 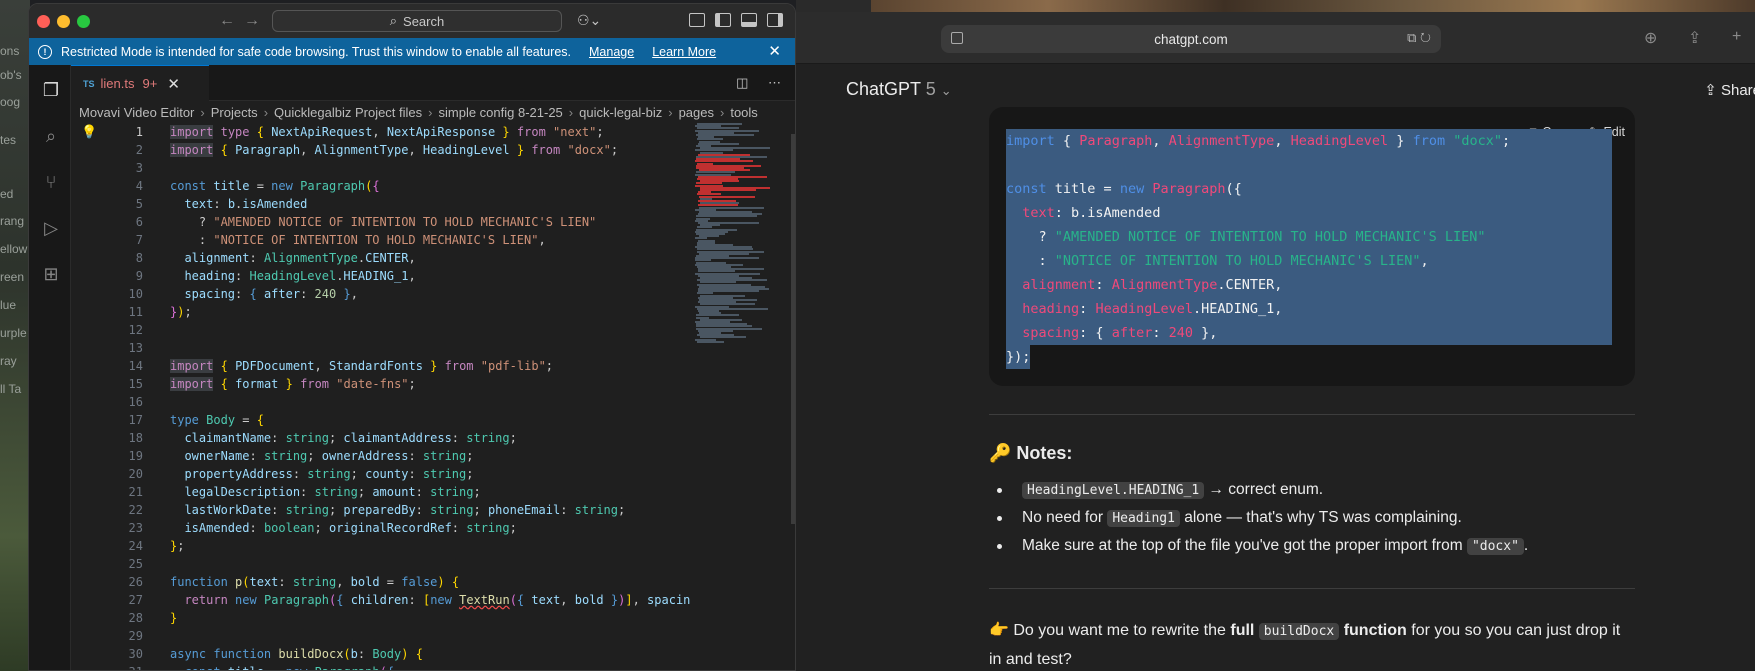 What do you see at coordinates (150, 83) in the screenshot?
I see `problem-count: 9+` at bounding box center [150, 83].